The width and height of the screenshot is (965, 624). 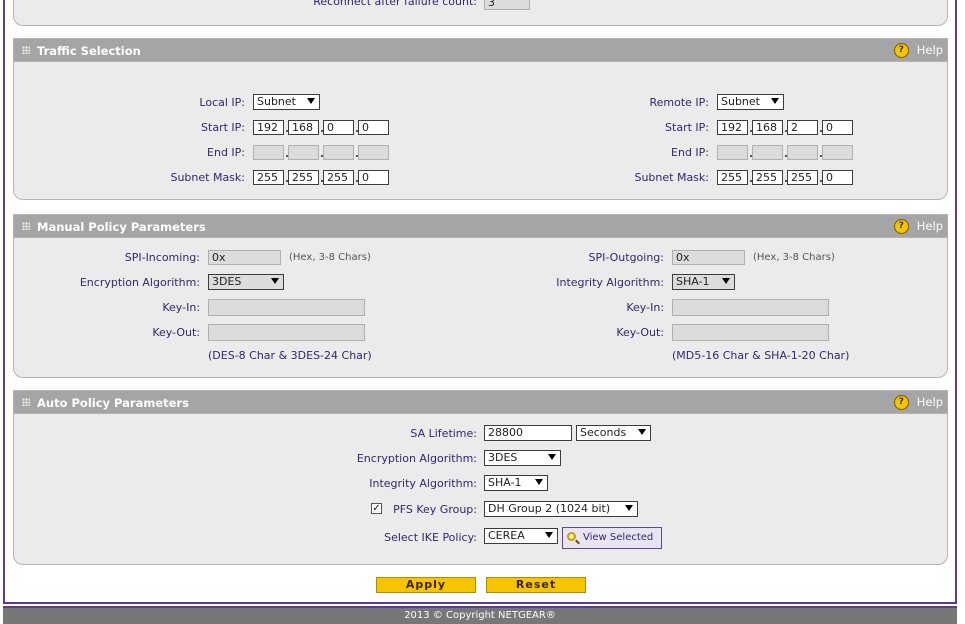 I want to click on sa-lifetime-input: 28800, so click(x=528, y=433).